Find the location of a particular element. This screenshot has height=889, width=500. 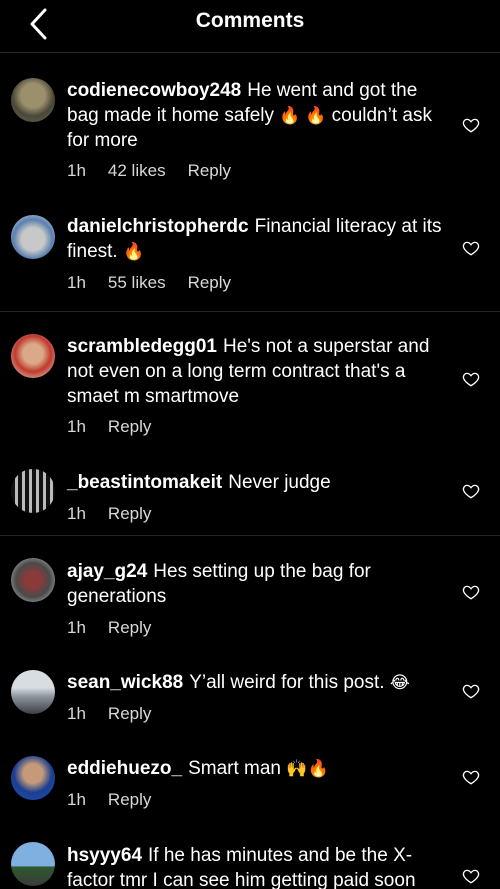

comment-likes: 55 likes is located at coordinates (137, 282).